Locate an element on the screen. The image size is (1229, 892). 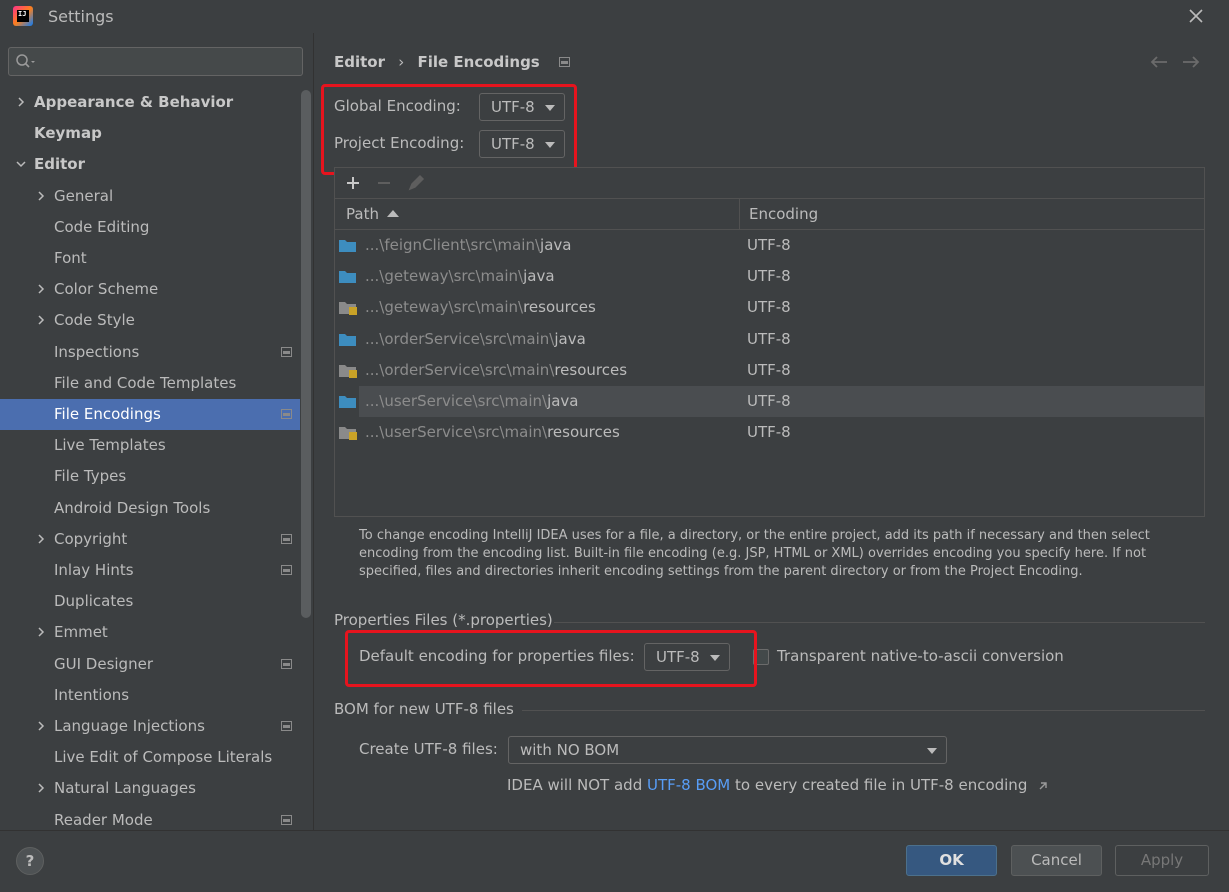
sidebar-item: Appearance & Behavior is located at coordinates (150, 102).